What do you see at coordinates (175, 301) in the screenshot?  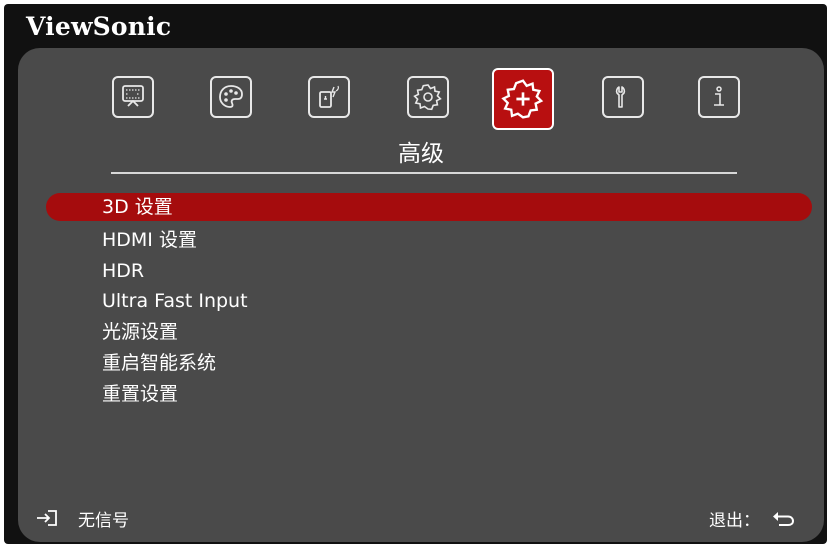 I see `menu-item-ultra-fast-input: Ultra Fast Input` at bounding box center [175, 301].